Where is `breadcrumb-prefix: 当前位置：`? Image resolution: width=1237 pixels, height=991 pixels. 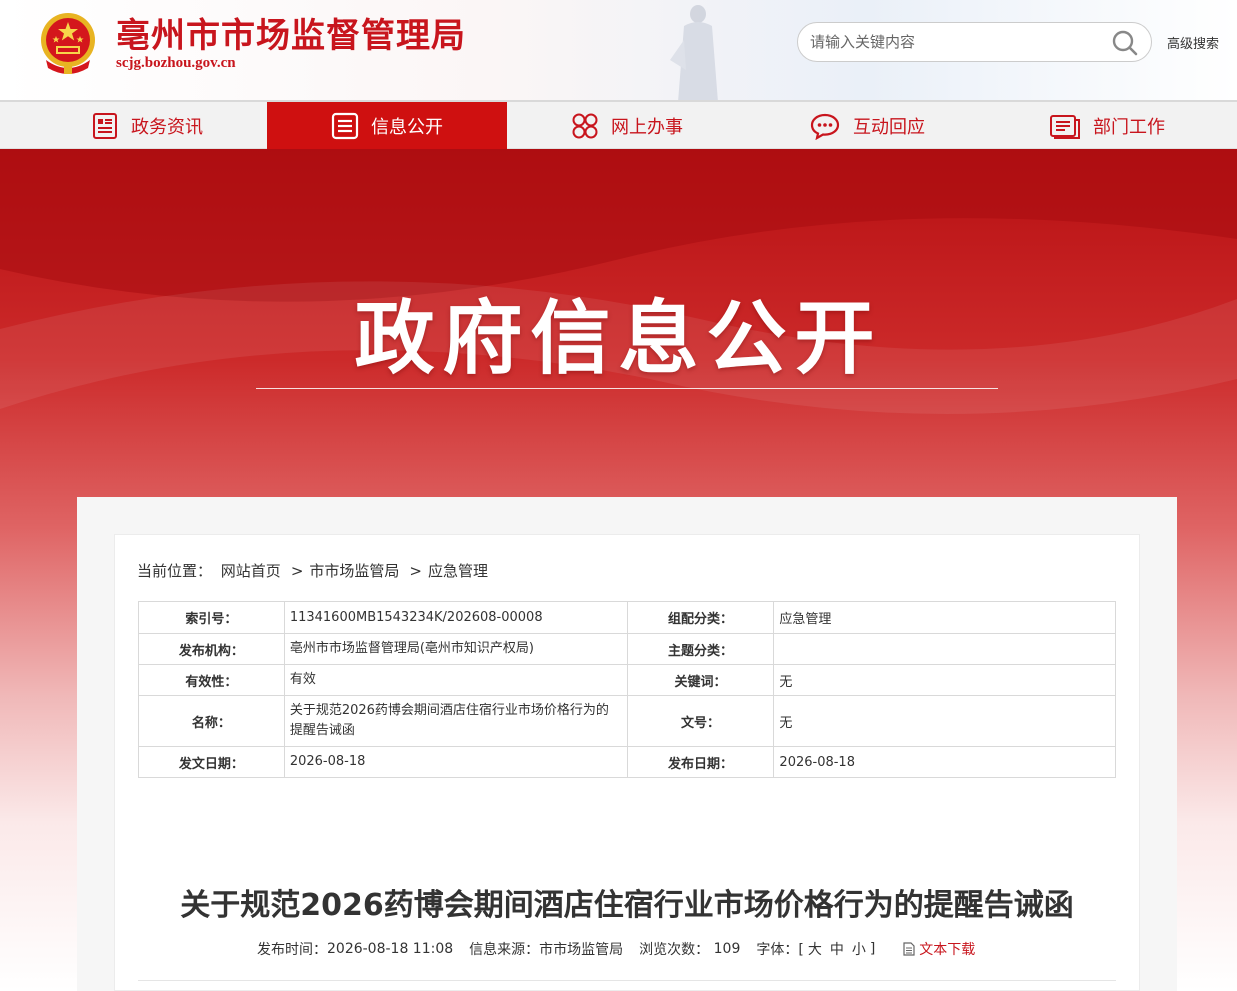
breadcrumb-prefix: 当前位置： is located at coordinates (175, 571).